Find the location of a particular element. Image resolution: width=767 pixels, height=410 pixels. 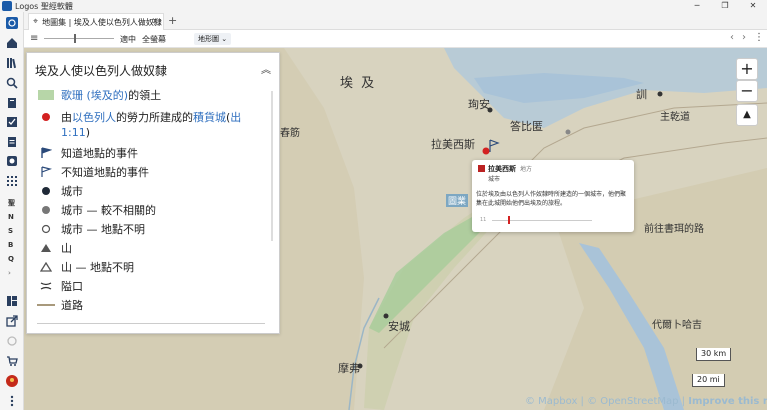

city-icon is located at coordinates (46, 191).